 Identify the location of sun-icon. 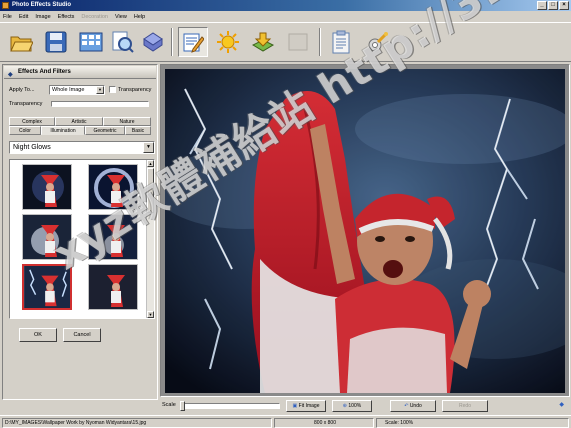
(228, 42).